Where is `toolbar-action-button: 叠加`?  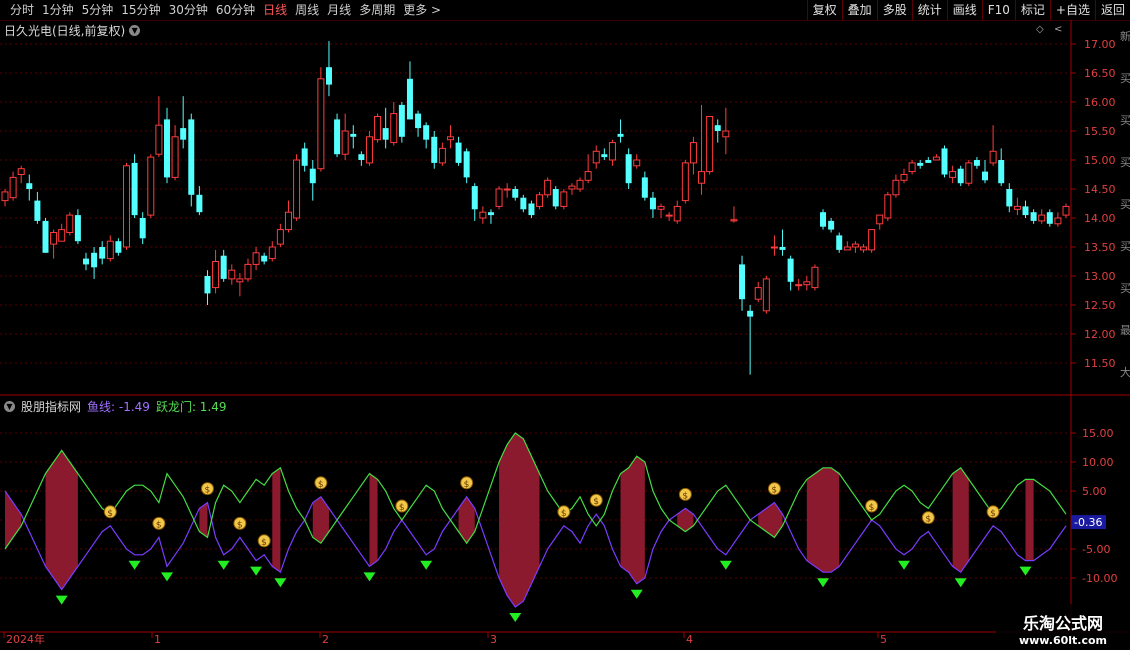
toolbar-action-button: 叠加 is located at coordinates (859, 10).